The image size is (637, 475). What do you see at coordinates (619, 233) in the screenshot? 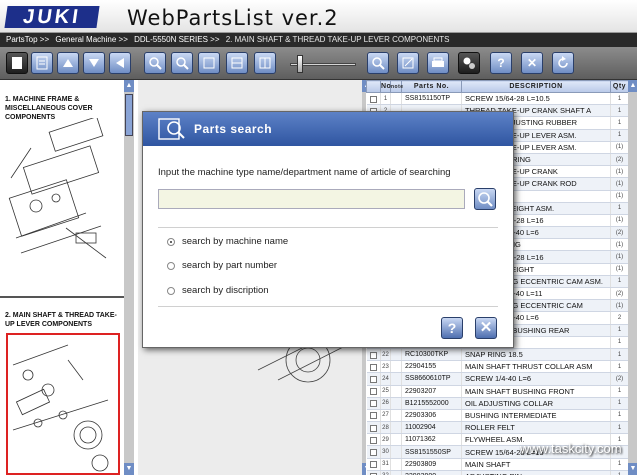
I see `row-qty: (2)` at bounding box center [619, 233].